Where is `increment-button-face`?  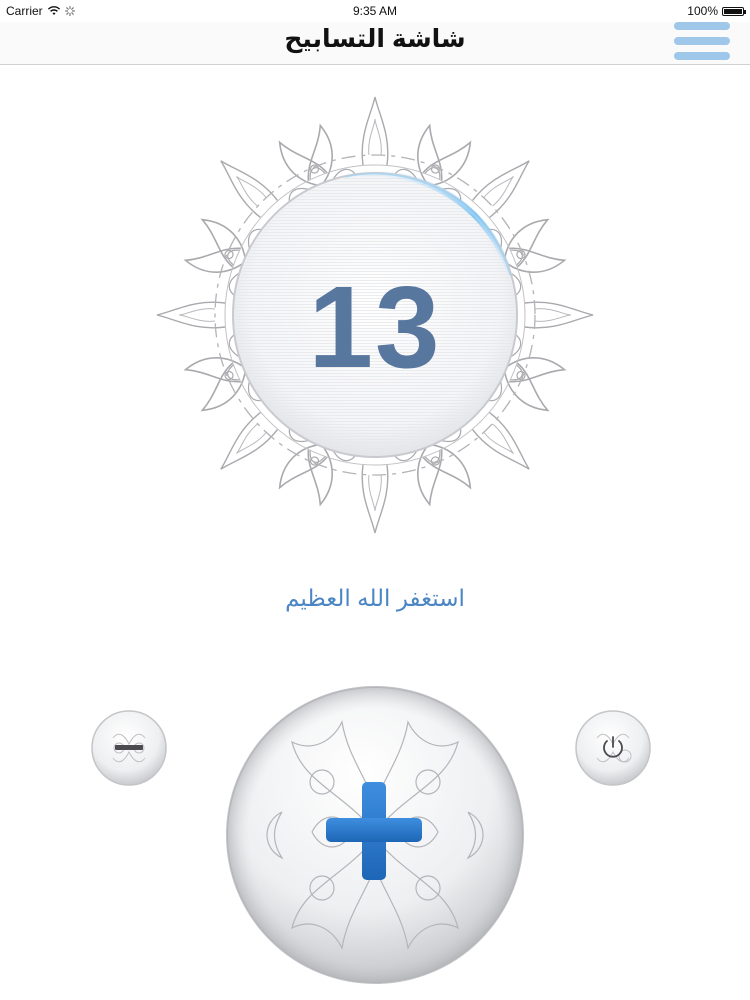 increment-button-face is located at coordinates (375, 835).